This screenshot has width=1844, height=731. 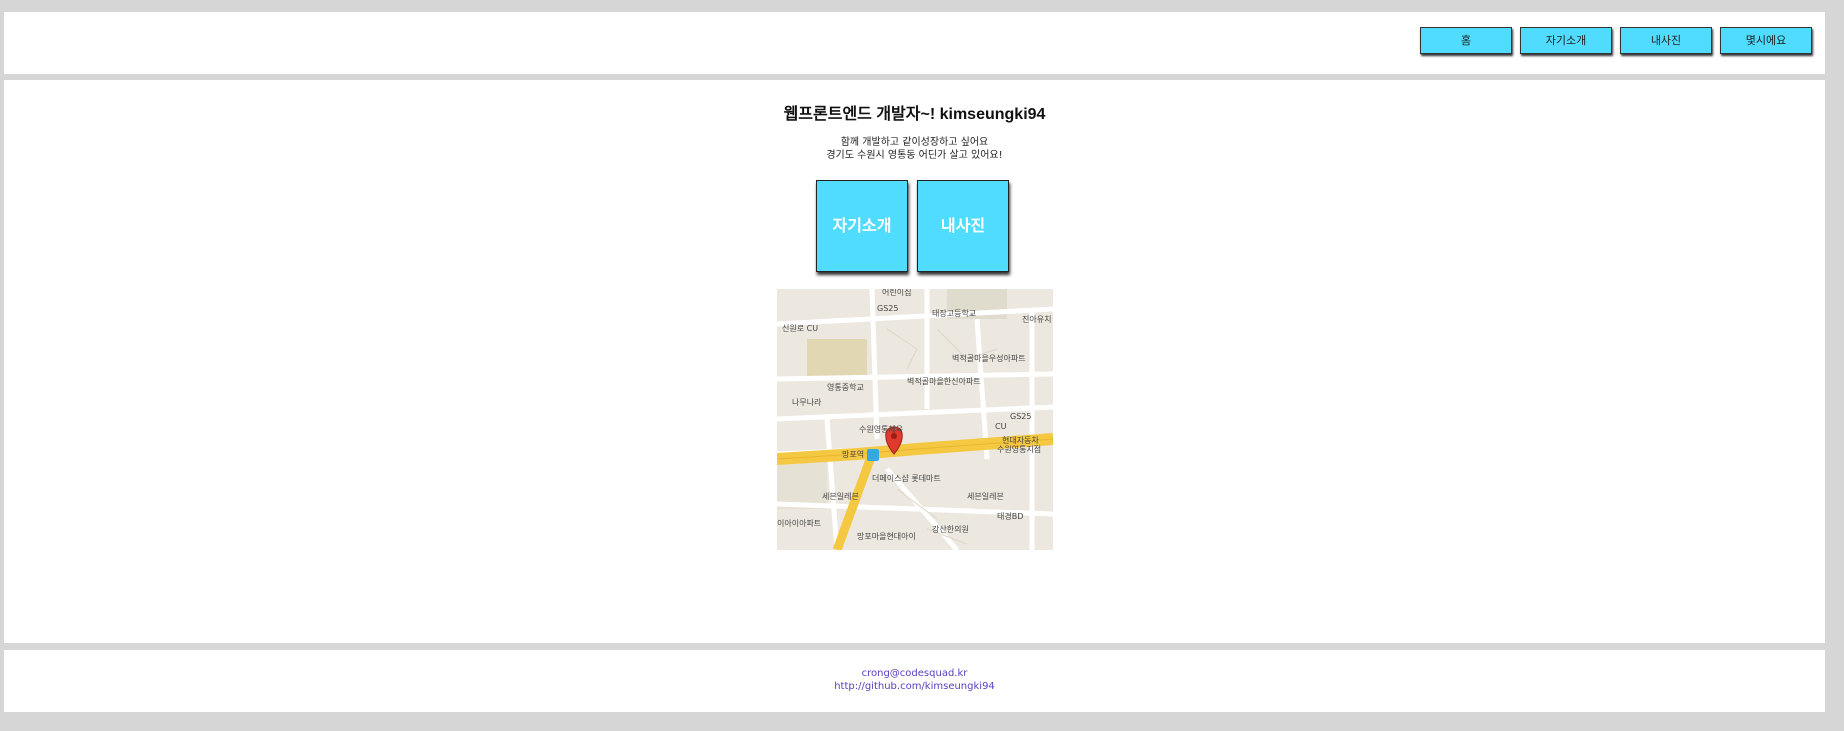 What do you see at coordinates (853, 454) in the screenshot?
I see `svg-text: 망포역` at bounding box center [853, 454].